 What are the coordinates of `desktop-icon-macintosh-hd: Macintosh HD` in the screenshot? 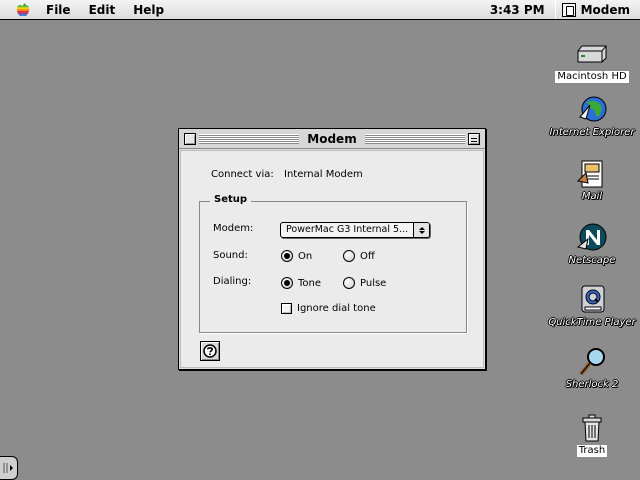 It's located at (591, 60).